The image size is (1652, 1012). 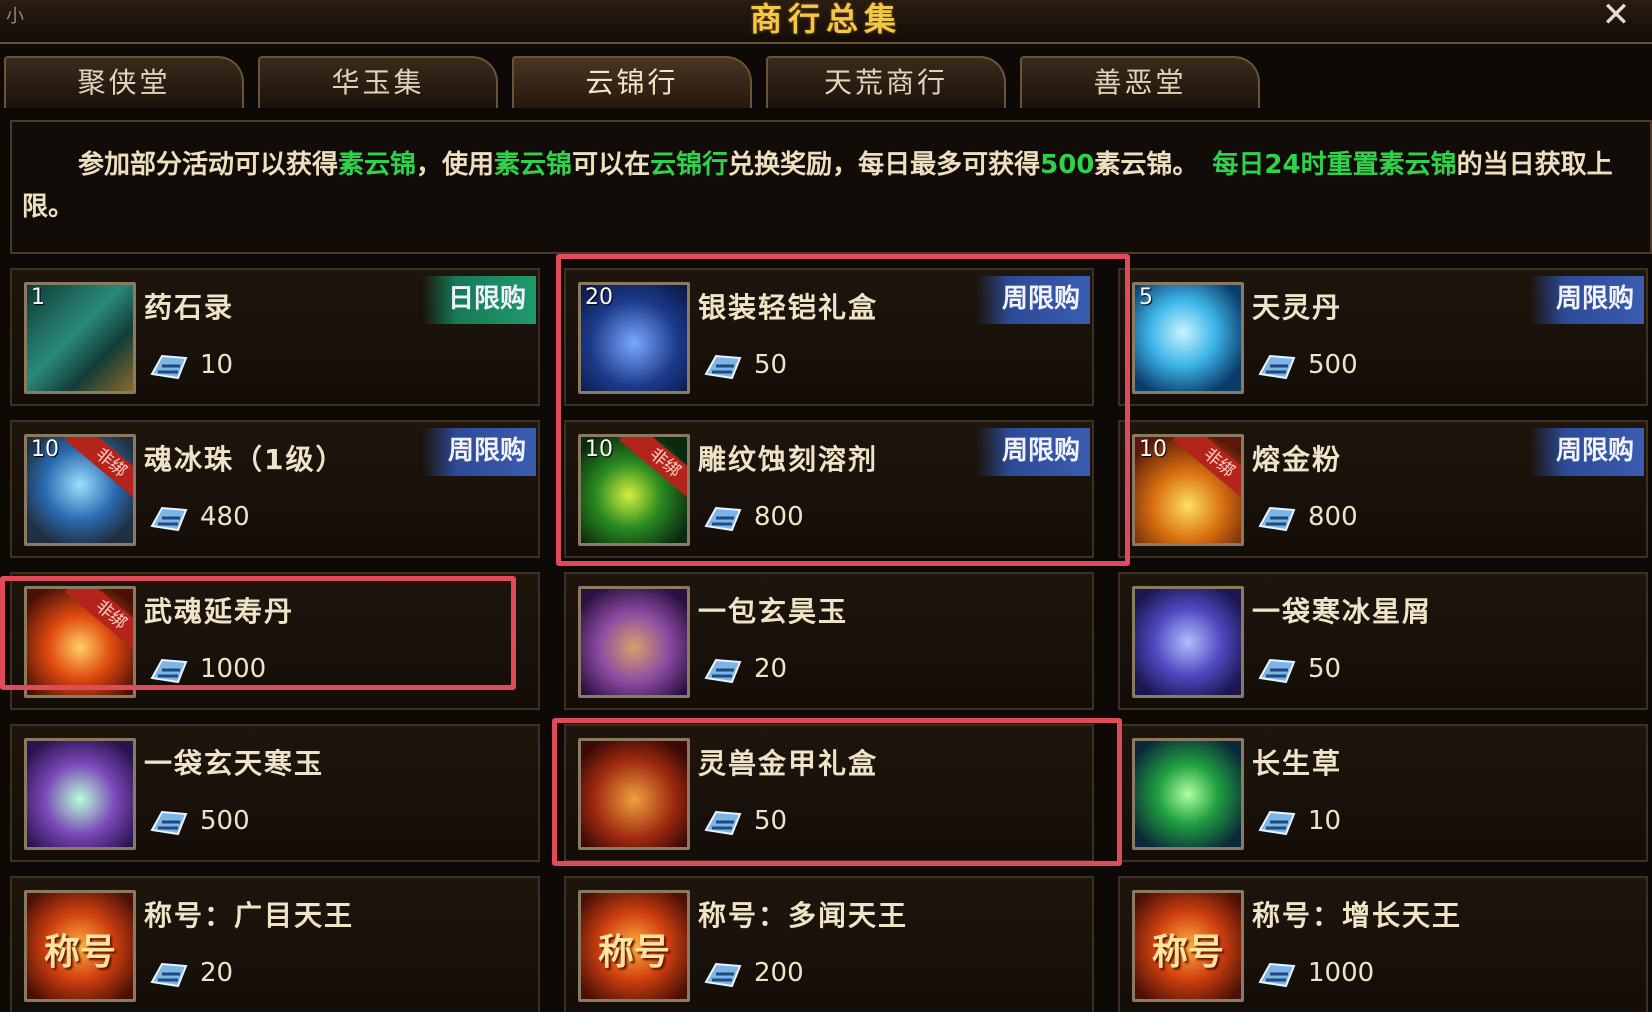 What do you see at coordinates (829, 641) in the screenshot?
I see `shop-item-card: 一包玄昊玉 20` at bounding box center [829, 641].